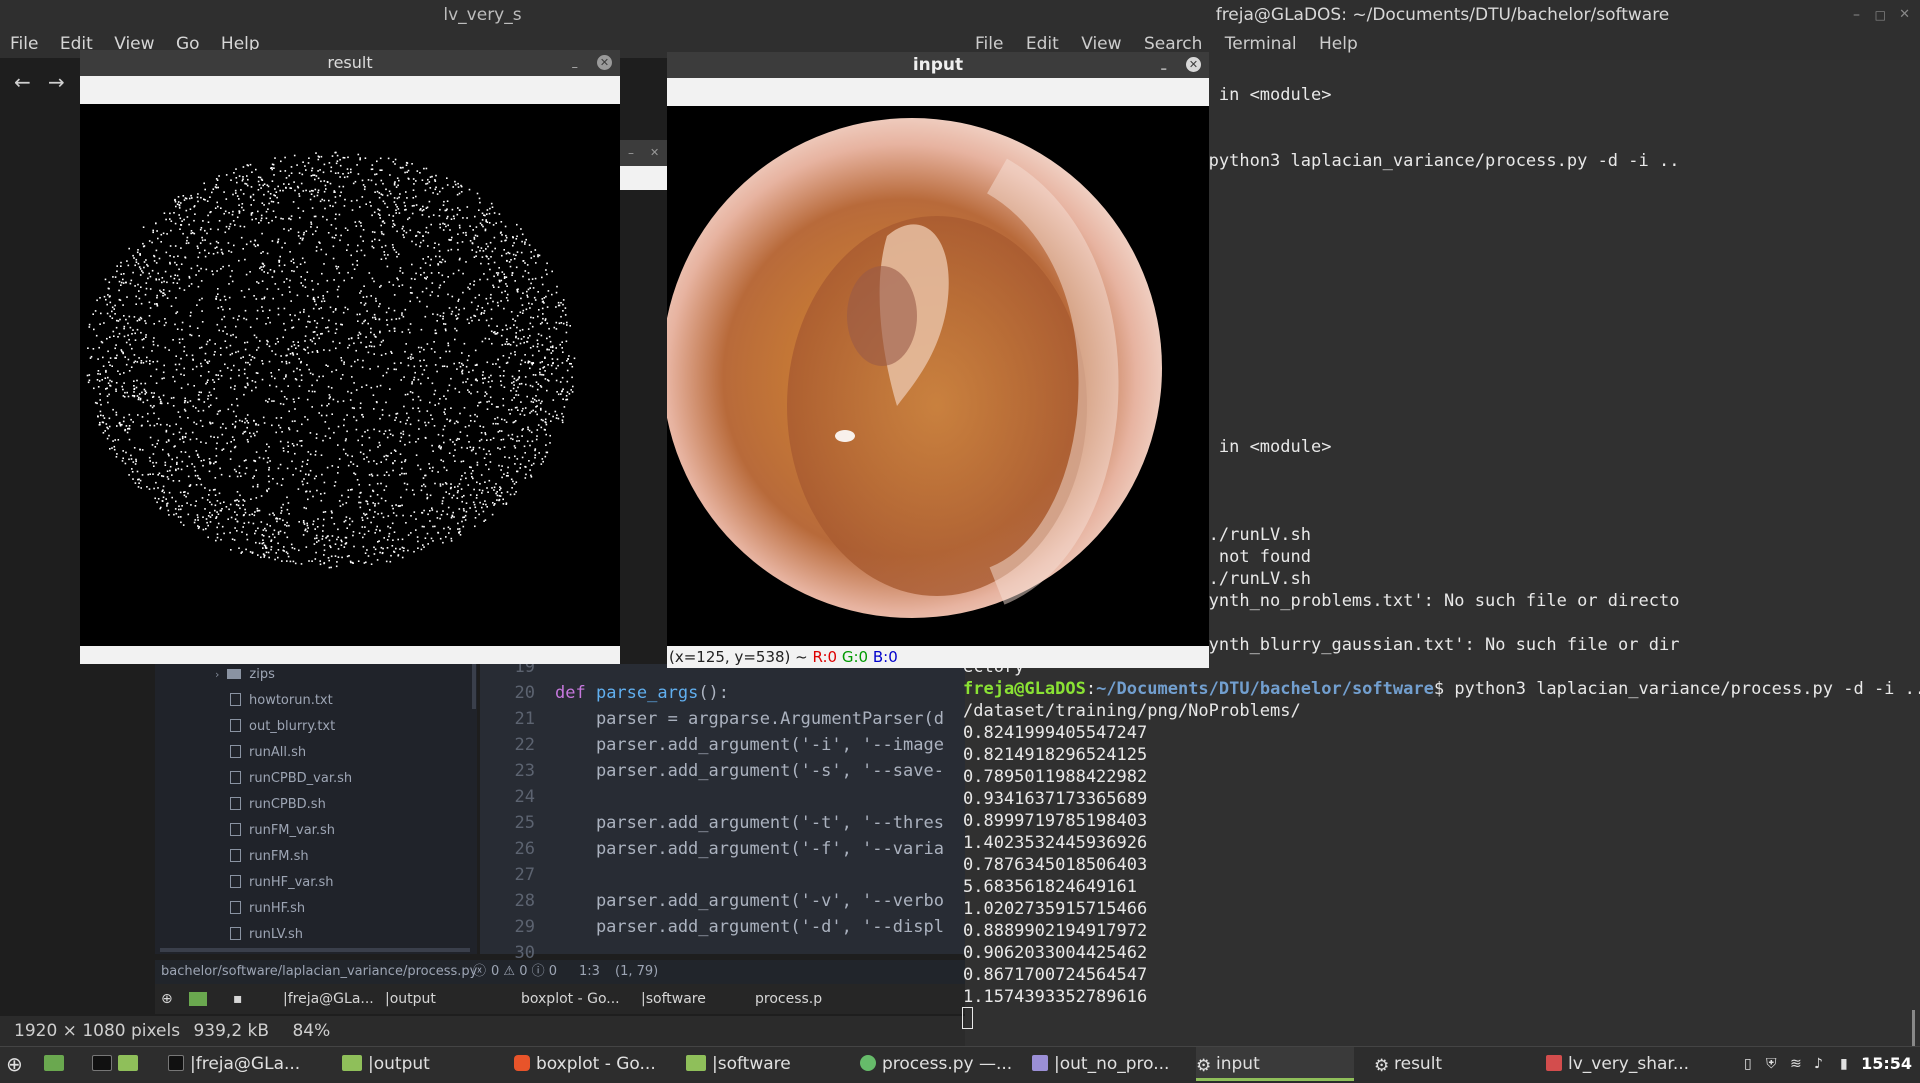 The image size is (1920, 1083). I want to click on files-launcher-icon, so click(131, 1064).